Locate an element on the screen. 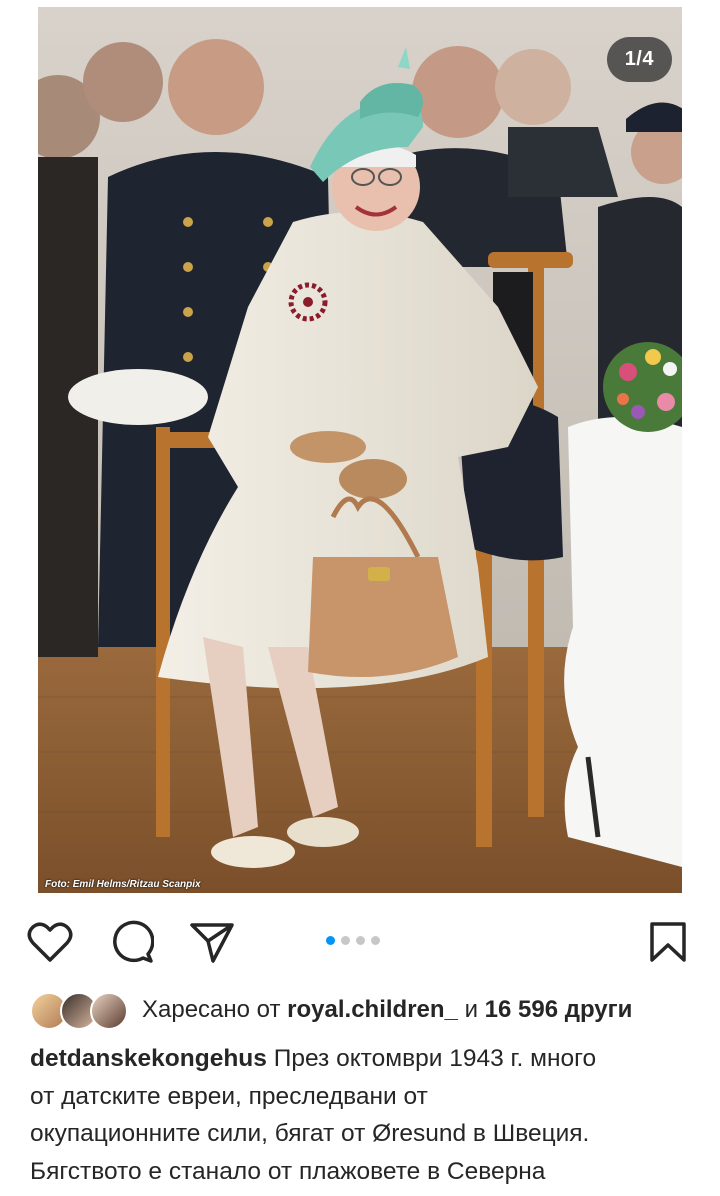 This screenshot has width=720, height=1196. likes-conjunction: и is located at coordinates (471, 1009).